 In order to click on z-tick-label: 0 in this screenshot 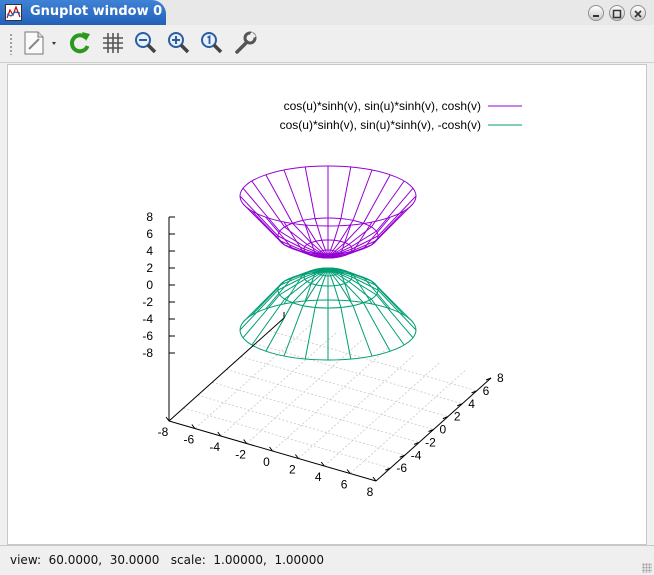, I will do `click(149, 285)`.